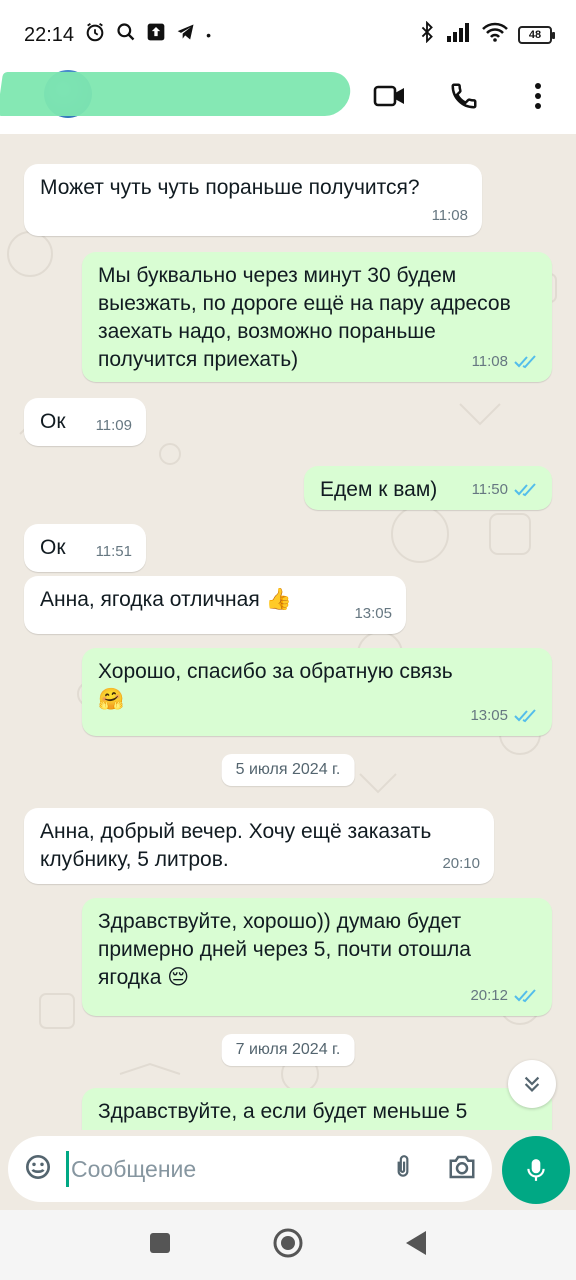  Describe the element at coordinates (230, 187) in the screenshot. I see `message-text: Может чуть чуть пораньше получится?` at that location.